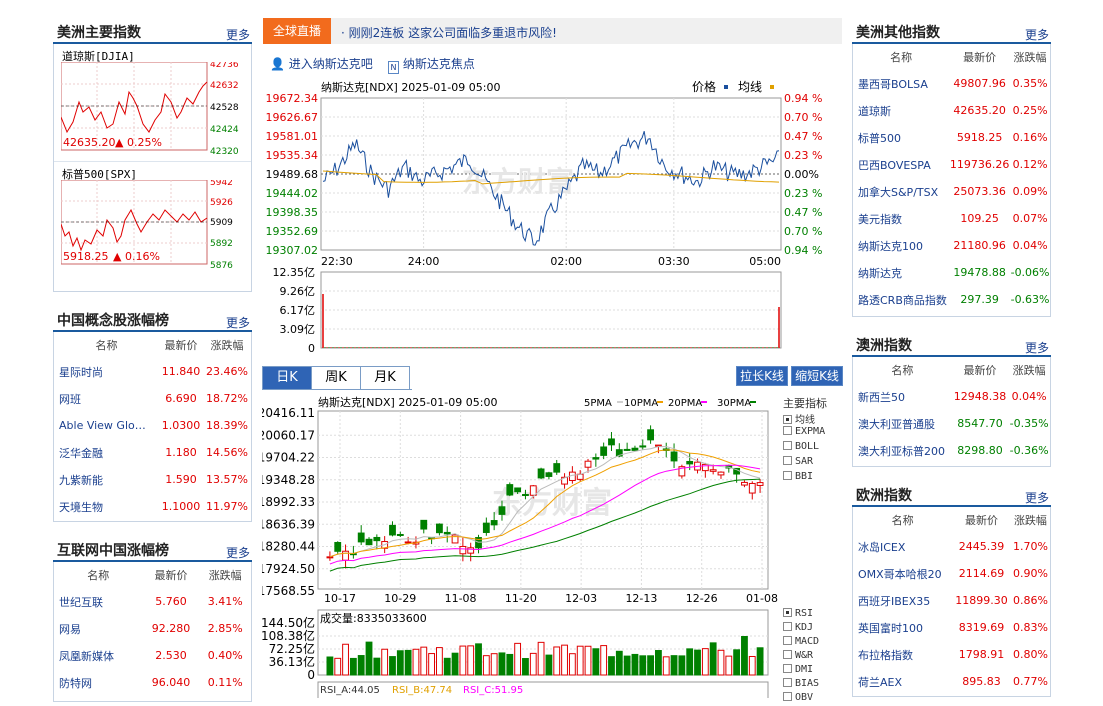  What do you see at coordinates (385, 378) in the screenshot?
I see `tab-monthly-k: 月K` at bounding box center [385, 378].